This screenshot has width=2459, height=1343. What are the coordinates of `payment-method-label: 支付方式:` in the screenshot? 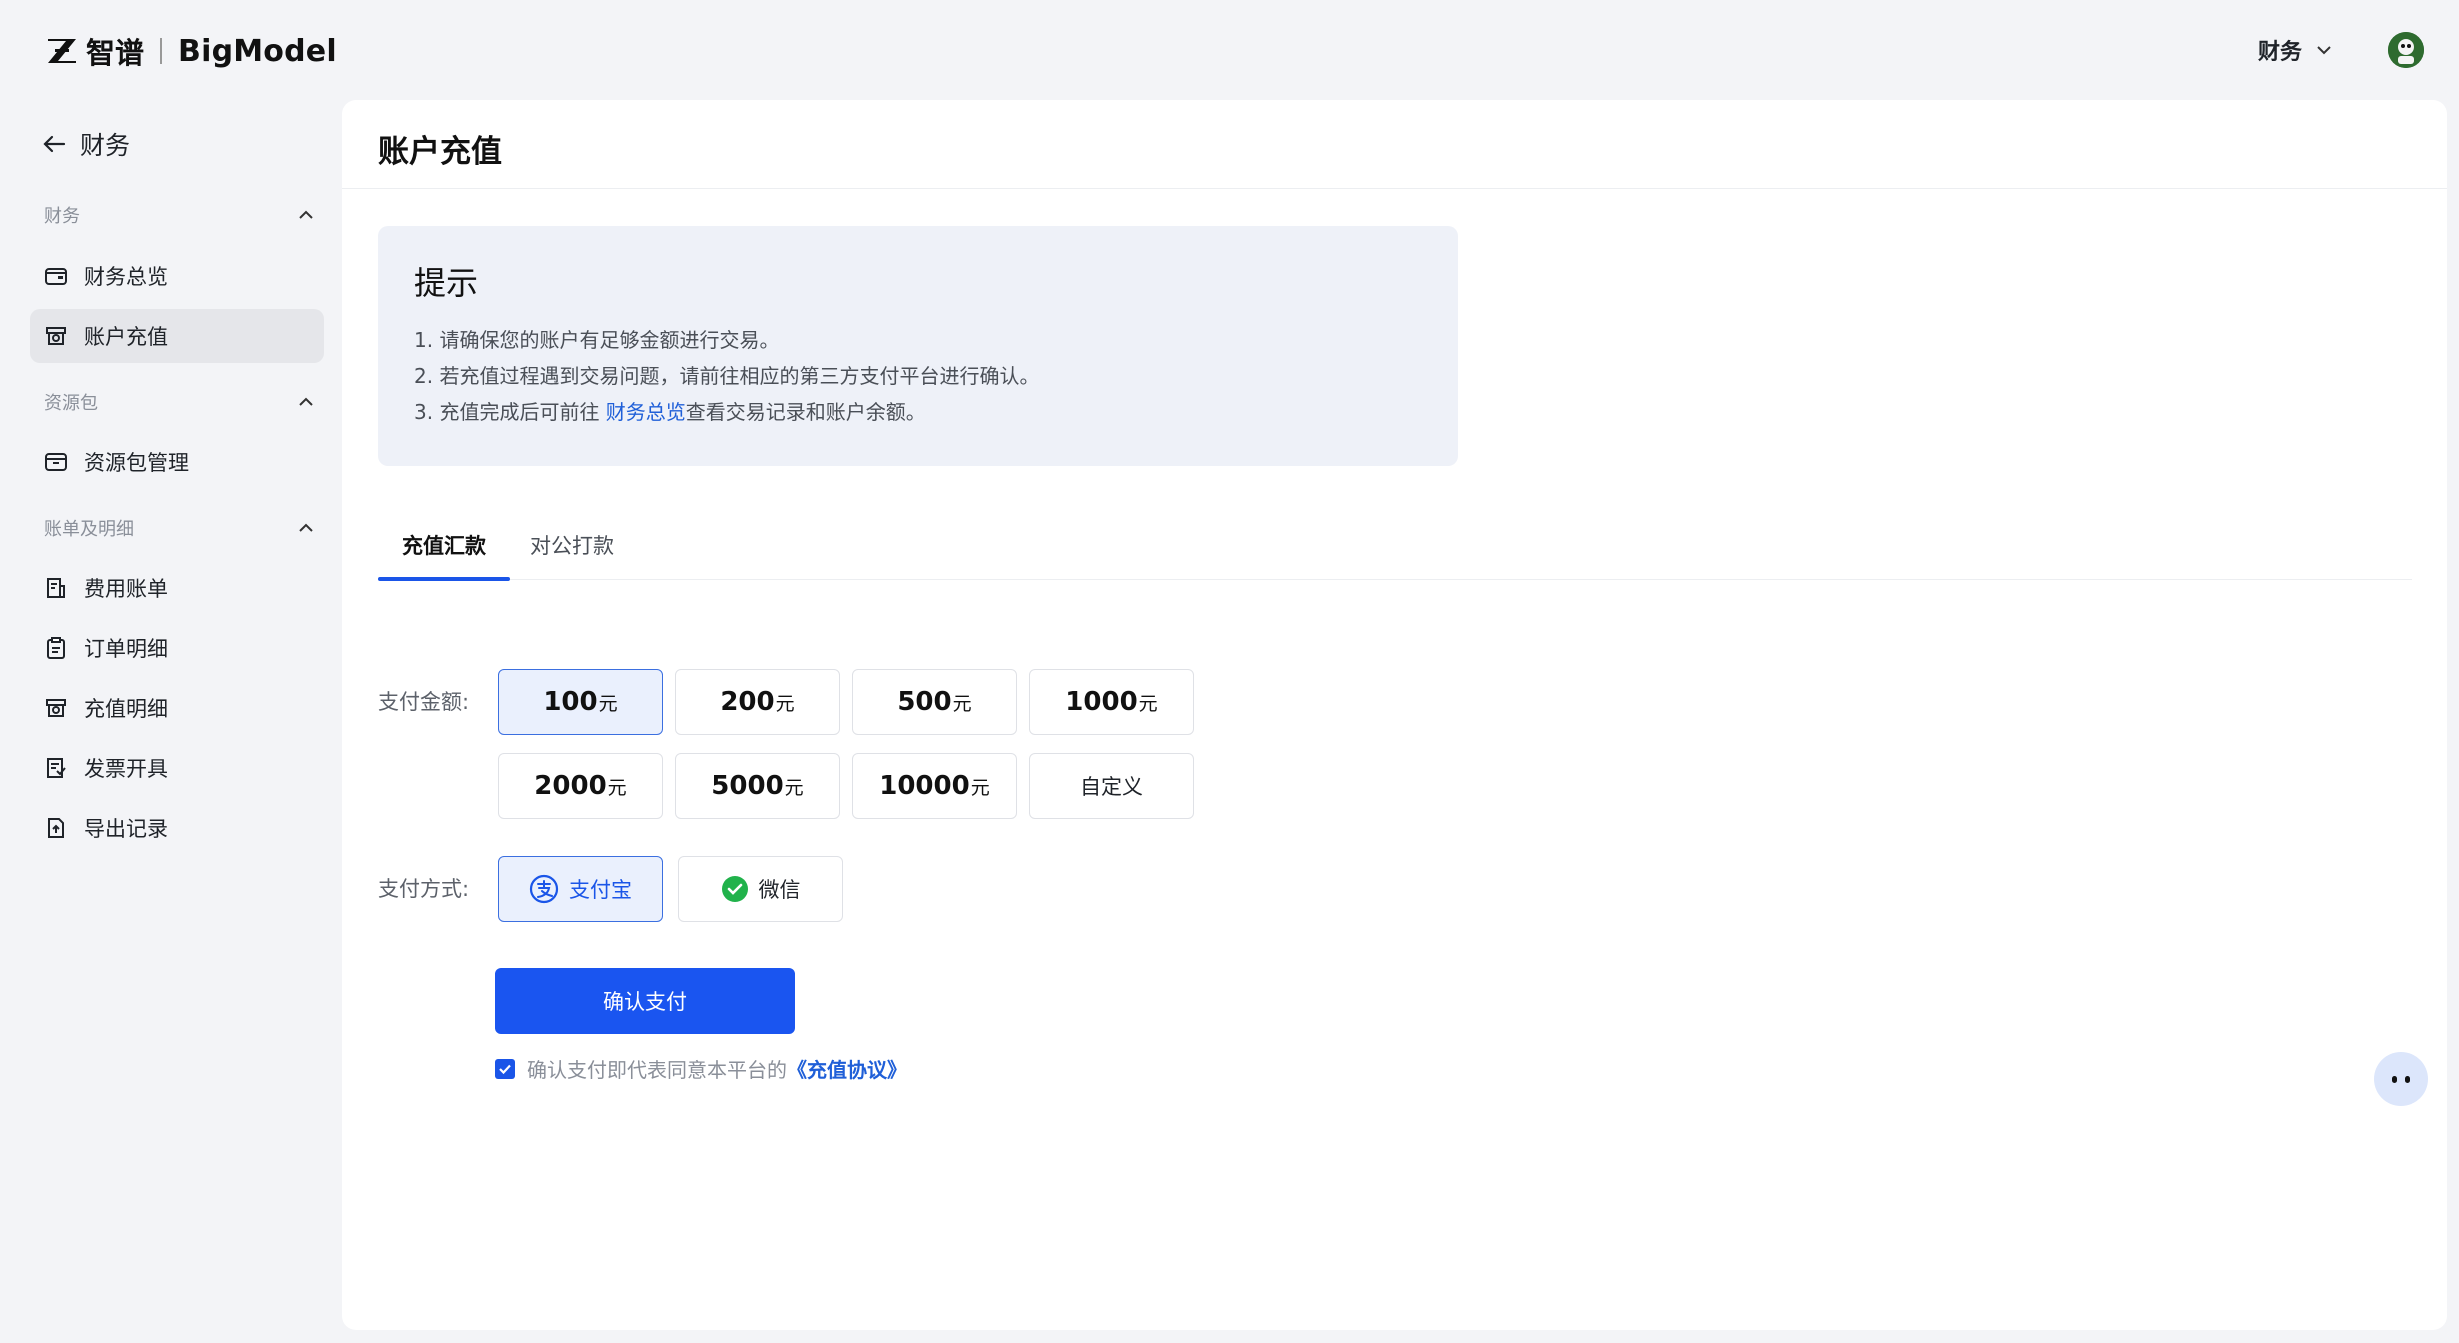 It's located at (424, 889).